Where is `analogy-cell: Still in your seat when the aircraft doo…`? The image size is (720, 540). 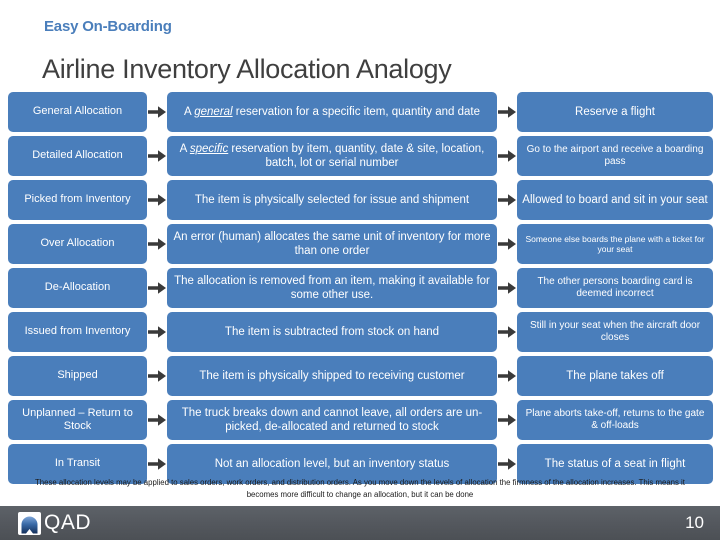
analogy-cell: Still in your seat when the aircraft doo… is located at coordinates (615, 332).